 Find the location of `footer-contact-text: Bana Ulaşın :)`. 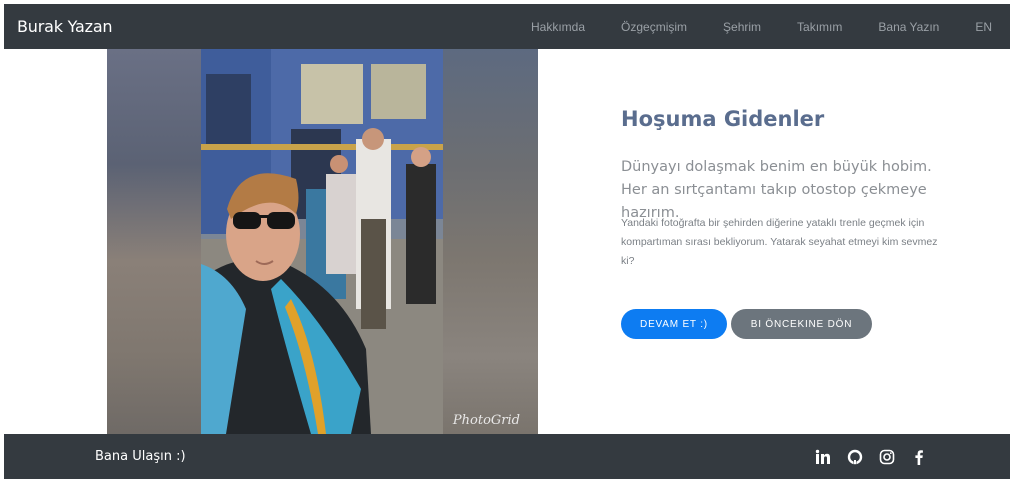

footer-contact-text: Bana Ulaşın :) is located at coordinates (140, 456).